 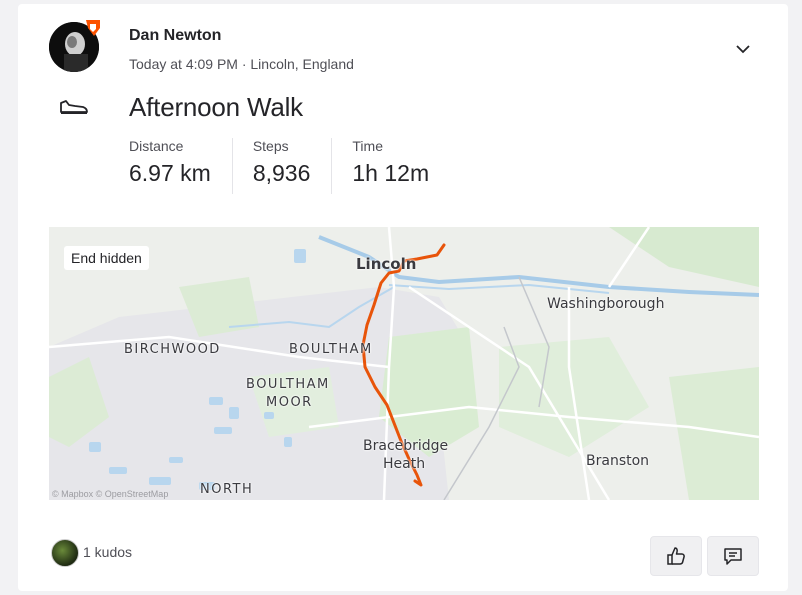 What do you see at coordinates (227, 489) in the screenshot?
I see `place-label: NORTH` at bounding box center [227, 489].